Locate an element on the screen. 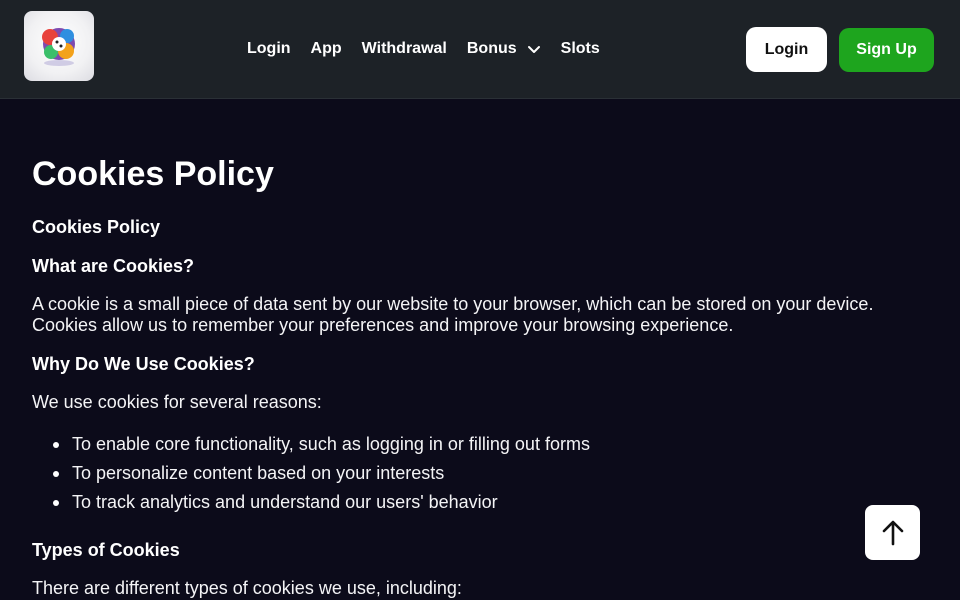  main-nav: Login App Withdrawal Bonus Slots is located at coordinates (423, 49).